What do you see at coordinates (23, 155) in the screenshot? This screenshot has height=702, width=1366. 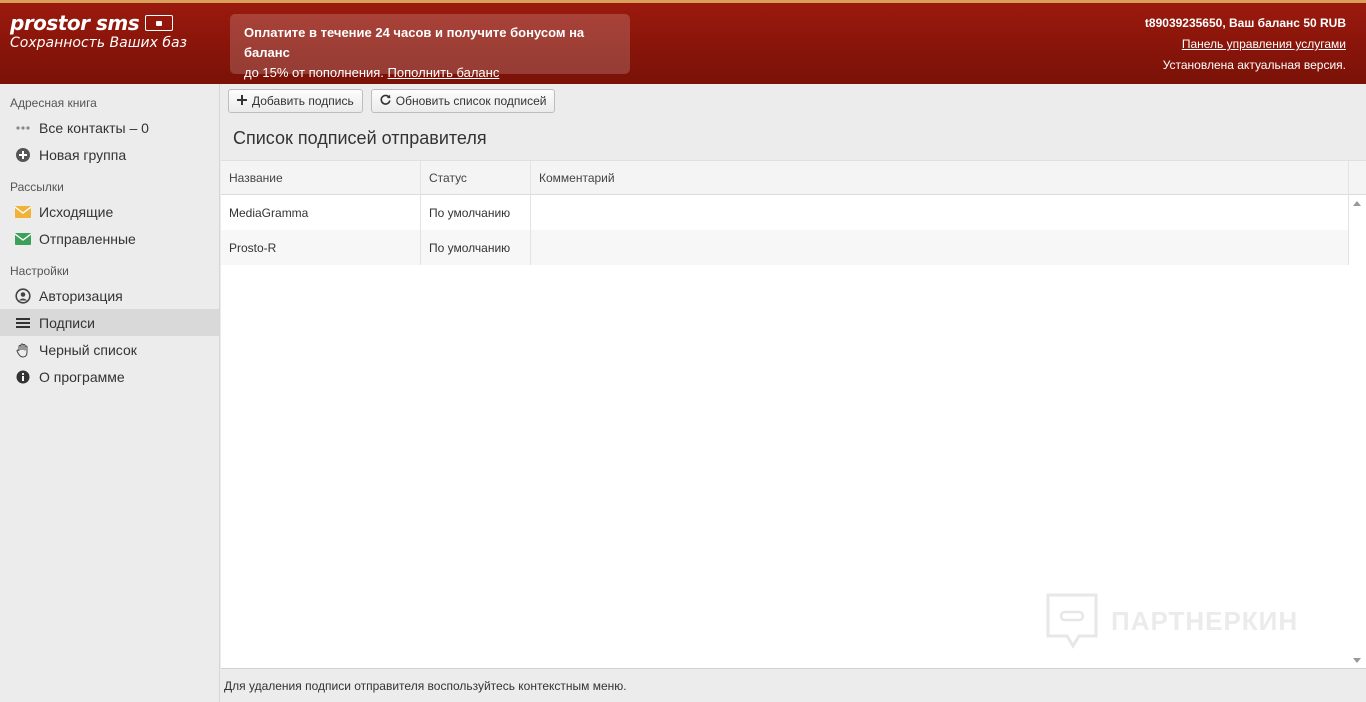 I see `plus-circle-icon` at bounding box center [23, 155].